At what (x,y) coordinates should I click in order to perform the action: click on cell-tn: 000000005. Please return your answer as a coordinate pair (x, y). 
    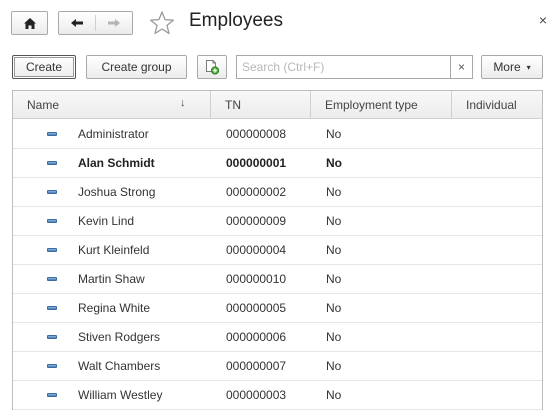
    Looking at the image, I should click on (256, 308).